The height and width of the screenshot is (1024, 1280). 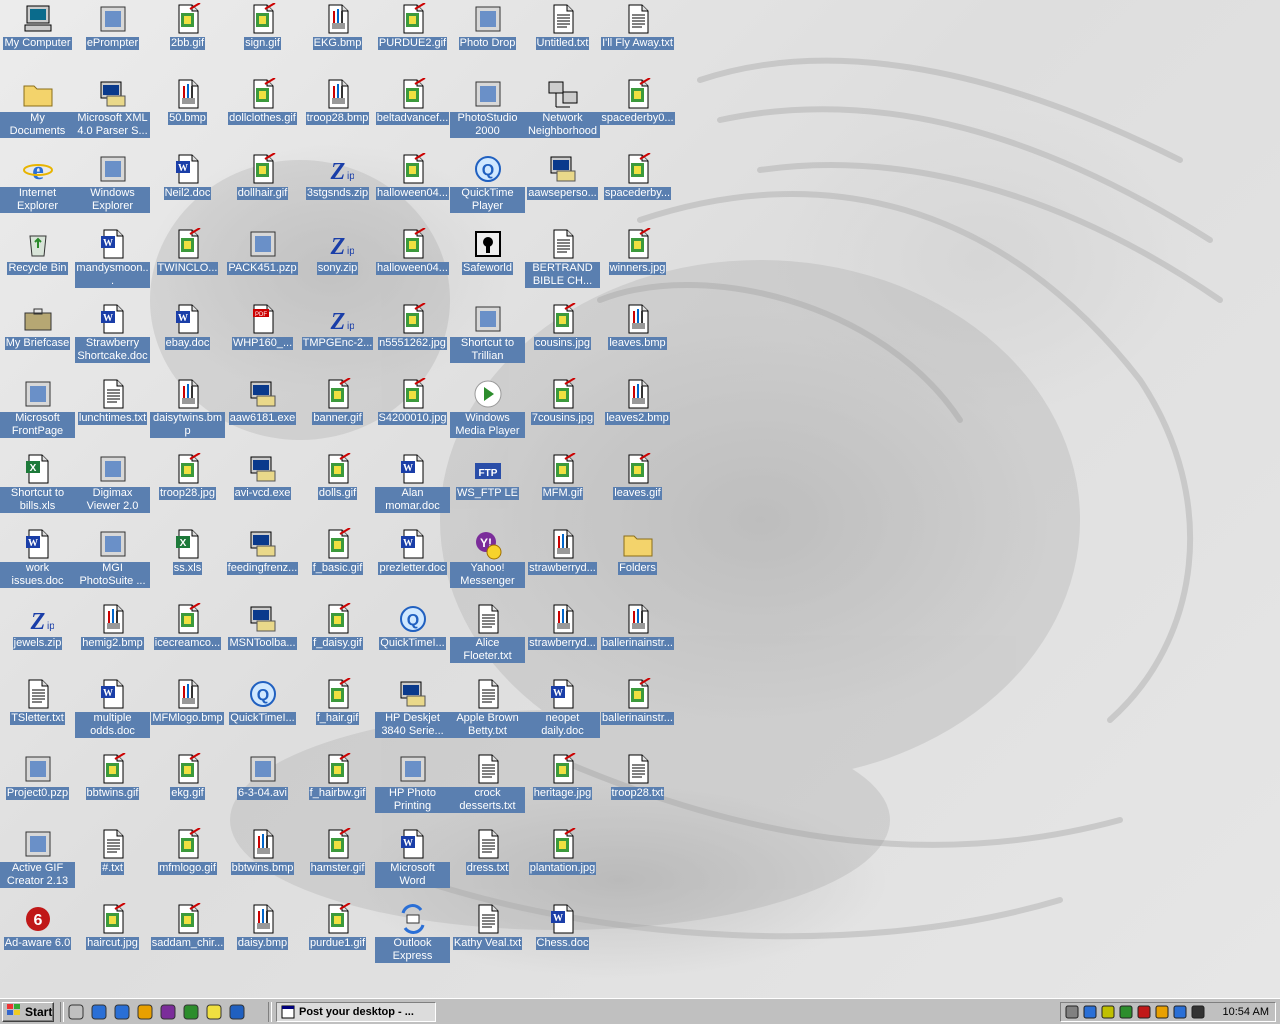 I want to click on desktop-icon-recycle-bin: Recycle Bin, so click(x=37, y=260).